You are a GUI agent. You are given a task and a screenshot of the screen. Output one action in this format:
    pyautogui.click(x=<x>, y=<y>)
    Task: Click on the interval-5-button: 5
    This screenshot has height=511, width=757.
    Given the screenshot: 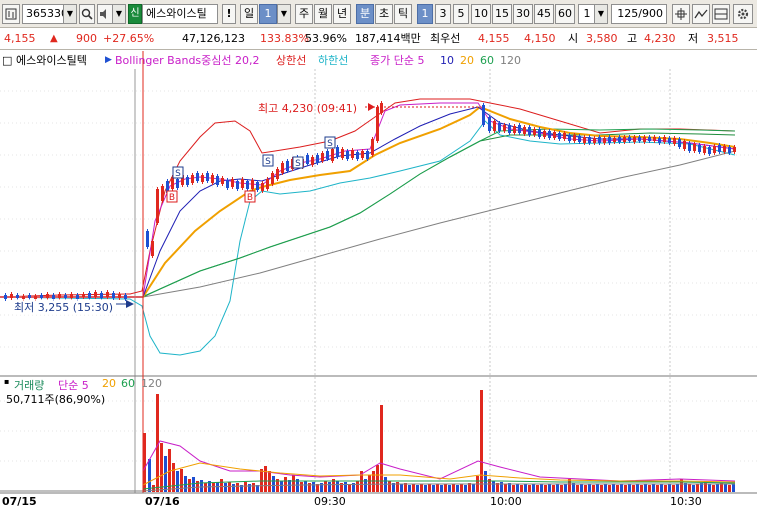 What is the action you would take?
    pyautogui.click(x=461, y=14)
    